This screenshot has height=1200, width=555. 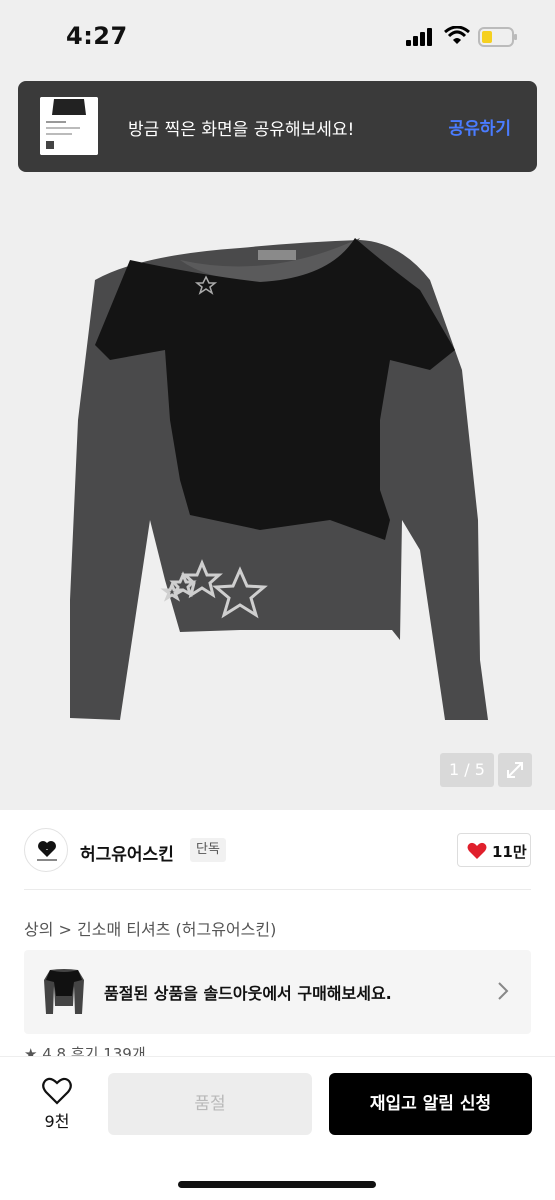 What do you see at coordinates (85, 1050) in the screenshot?
I see `rating-summary: ★ 4.8 후기 139개` at bounding box center [85, 1050].